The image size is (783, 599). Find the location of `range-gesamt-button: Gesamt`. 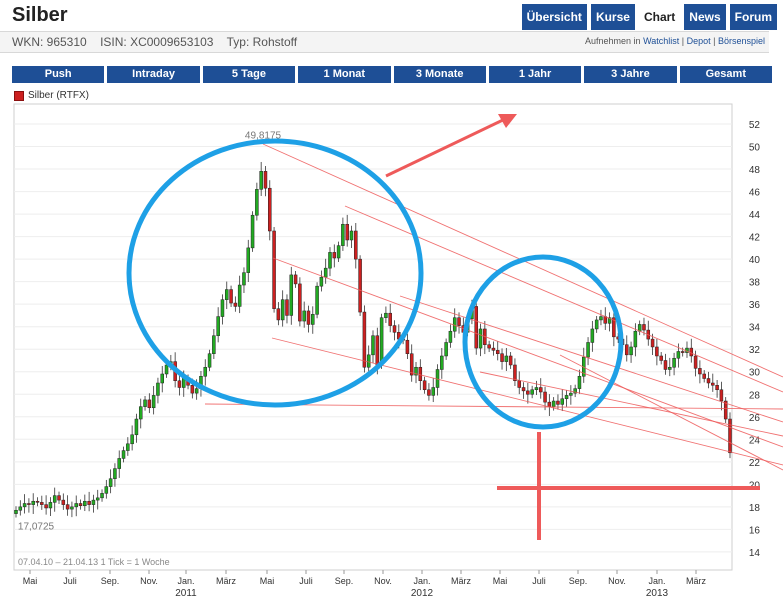

range-gesamt-button: Gesamt is located at coordinates (725, 74).